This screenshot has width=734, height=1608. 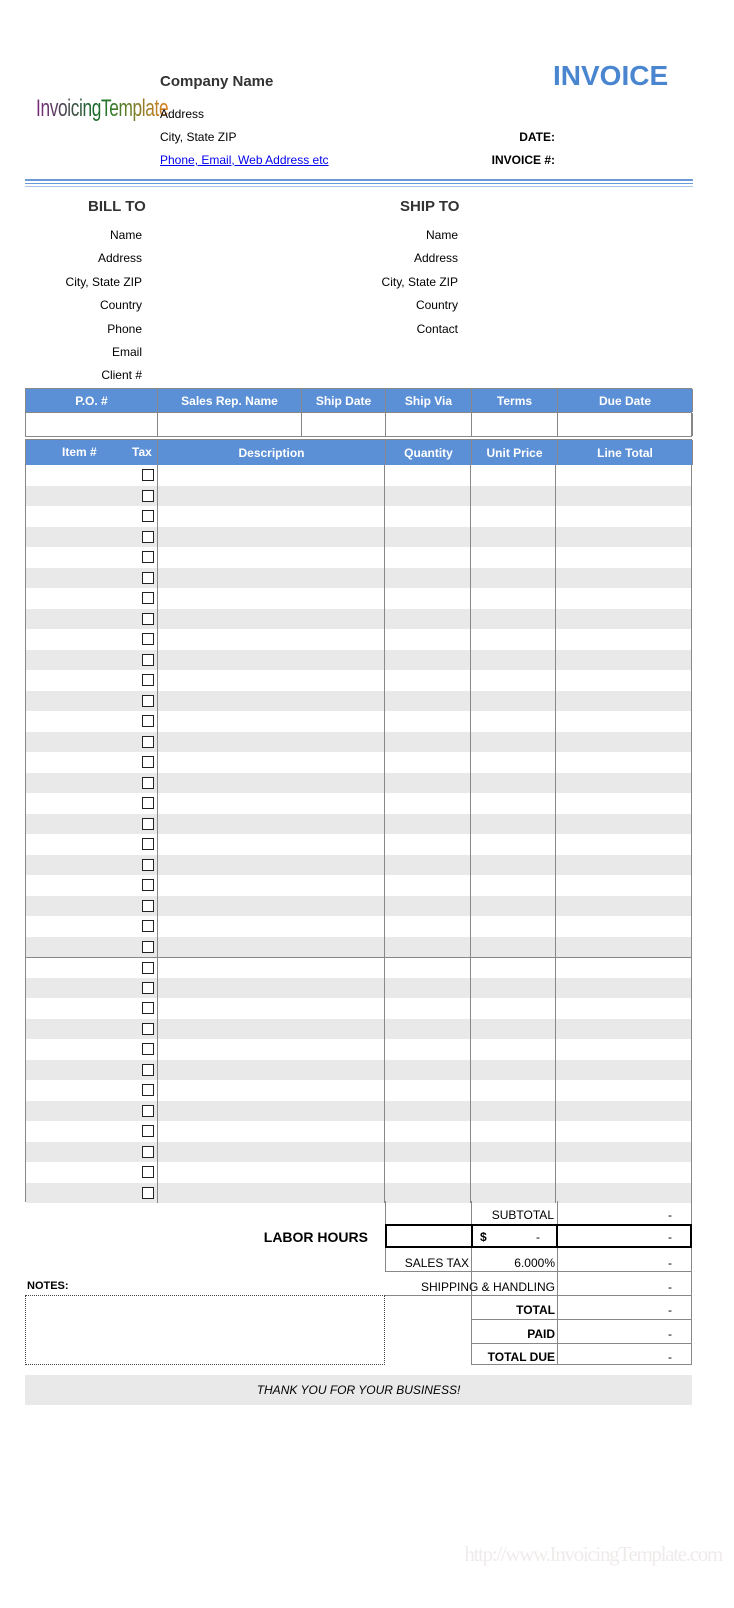 What do you see at coordinates (616, 1334) in the screenshot?
I see `paid-value: -` at bounding box center [616, 1334].